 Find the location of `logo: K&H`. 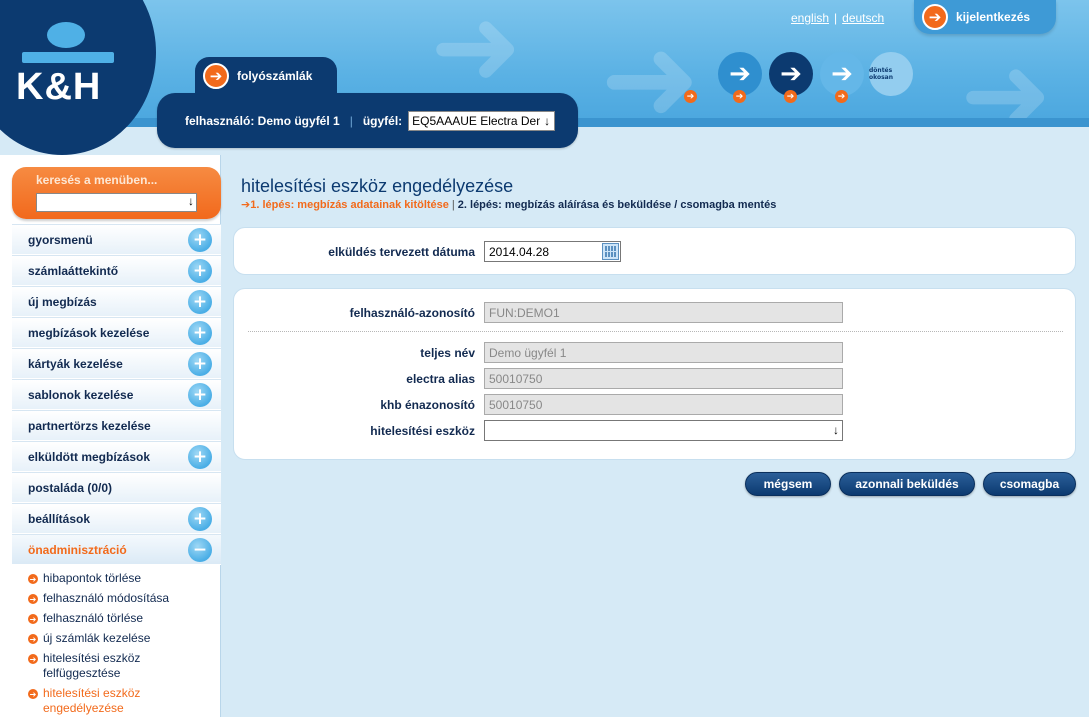

logo: K&H is located at coordinates (58, 87).